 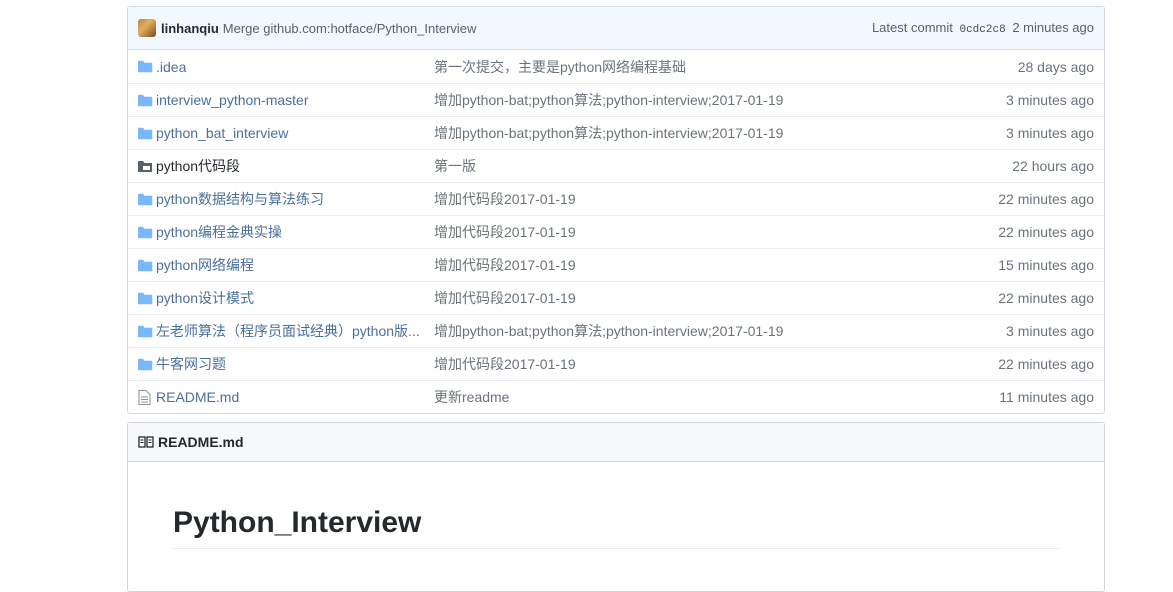 I want to click on readme-filename: README.md, so click(x=201, y=442).